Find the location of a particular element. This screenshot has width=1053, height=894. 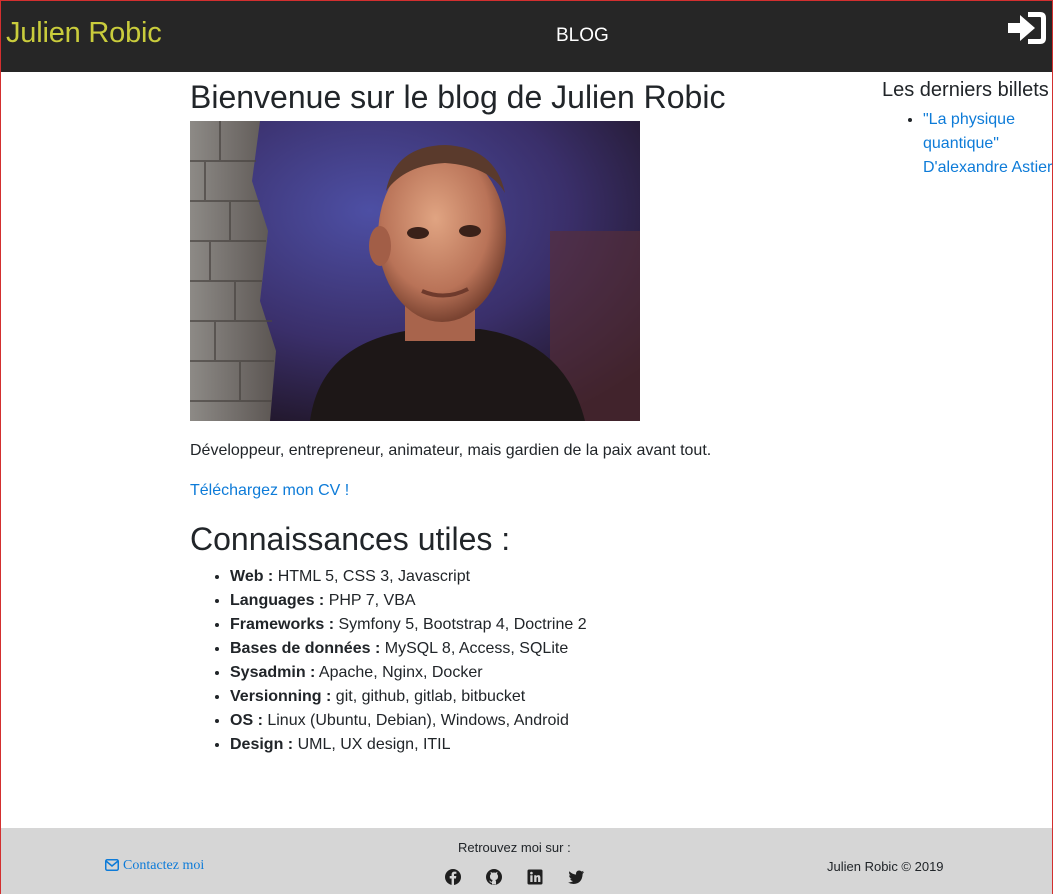

list-item: Languages : PHP 7, VBA is located at coordinates (408, 601).